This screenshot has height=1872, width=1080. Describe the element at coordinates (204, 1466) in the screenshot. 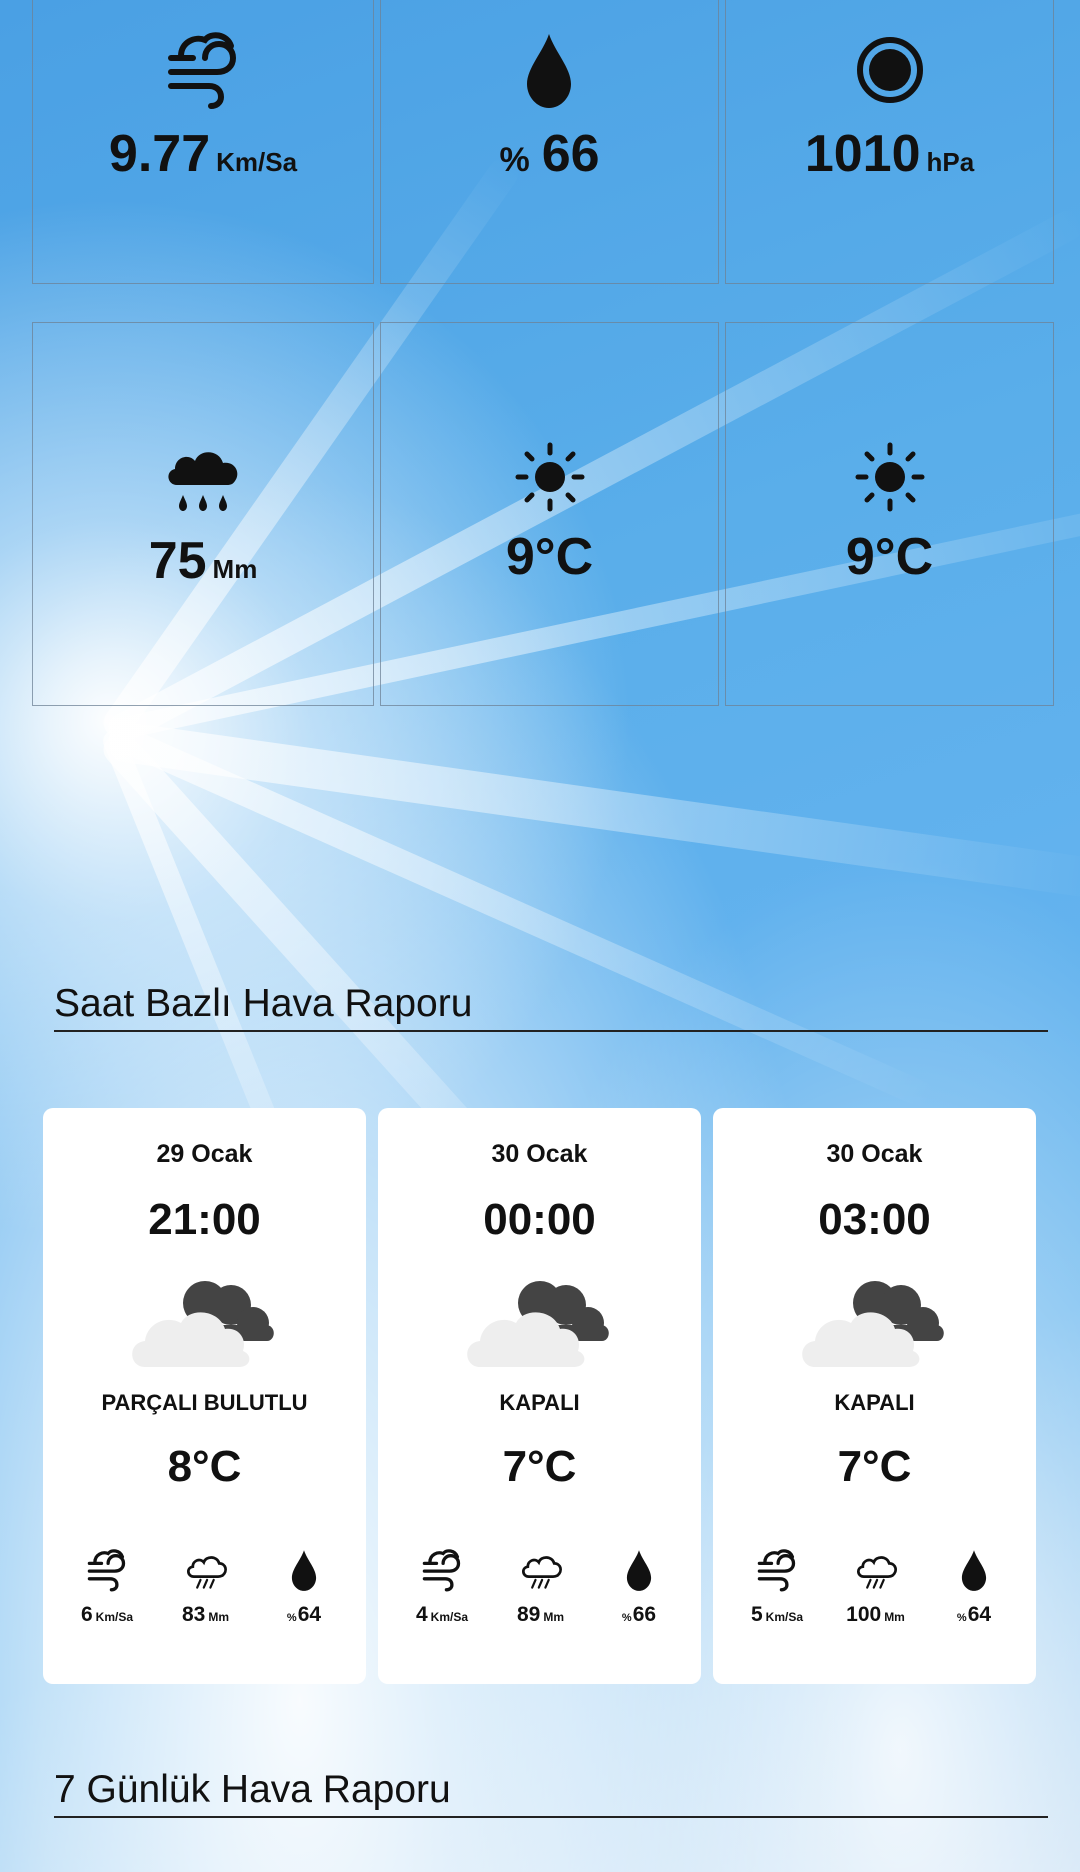

I see `hourly-temp: 8°C` at that location.